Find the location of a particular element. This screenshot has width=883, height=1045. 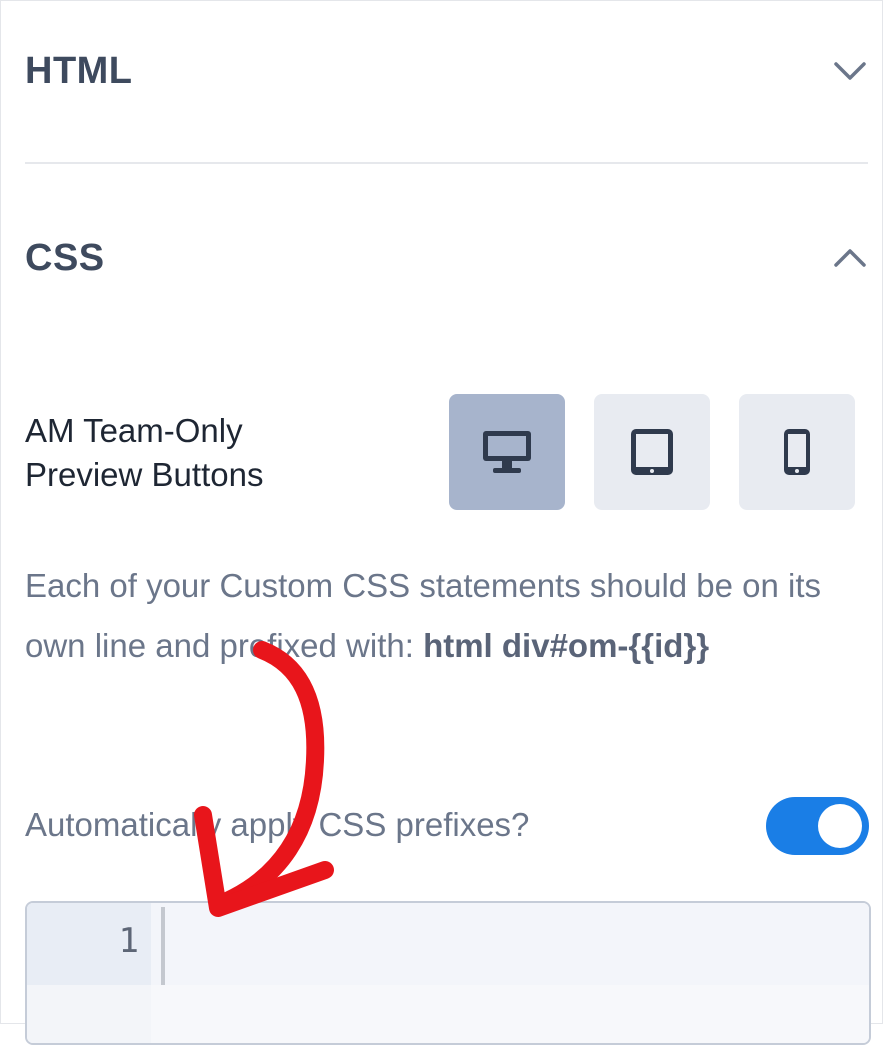

editor-gutter: 1 is located at coordinates (89, 973).